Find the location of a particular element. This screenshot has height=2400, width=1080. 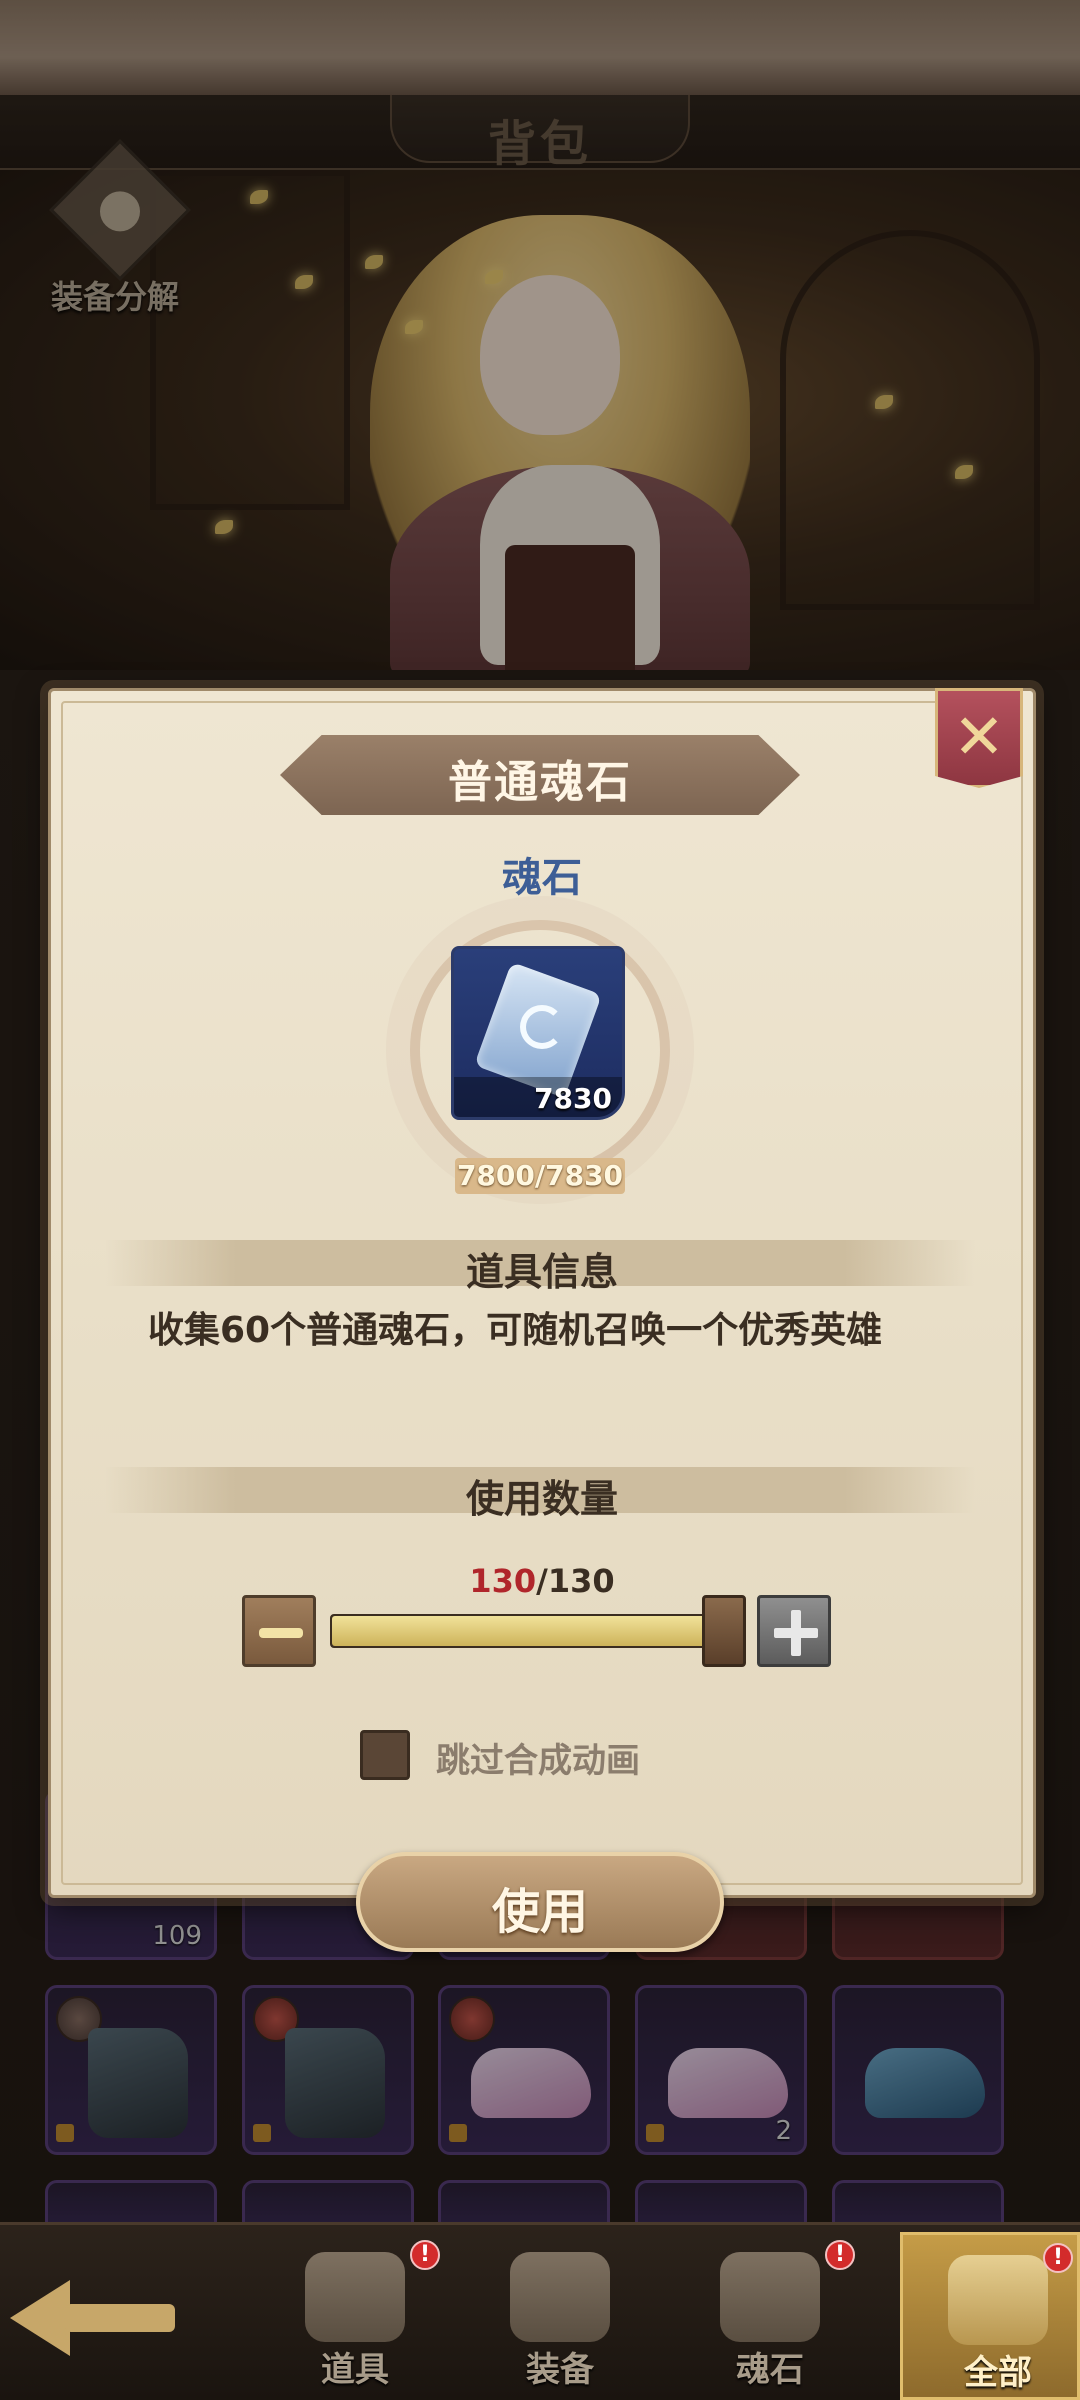

plus-icon-vertical is located at coordinates (796, 1633).